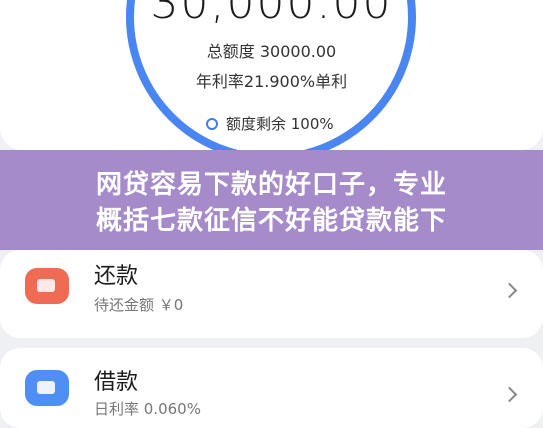 The height and width of the screenshot is (428, 543). I want to click on total-credit-line: 总额度 30000.00, so click(271, 51).